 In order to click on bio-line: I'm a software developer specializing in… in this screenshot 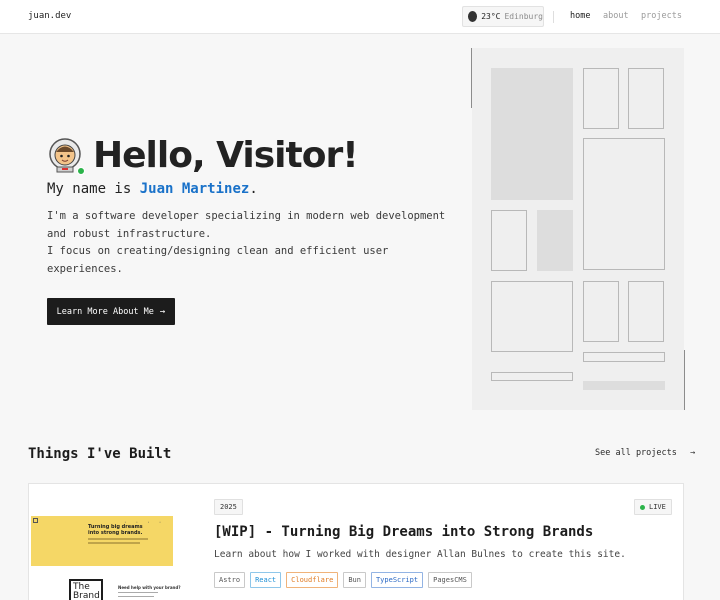, I will do `click(246, 216)`.